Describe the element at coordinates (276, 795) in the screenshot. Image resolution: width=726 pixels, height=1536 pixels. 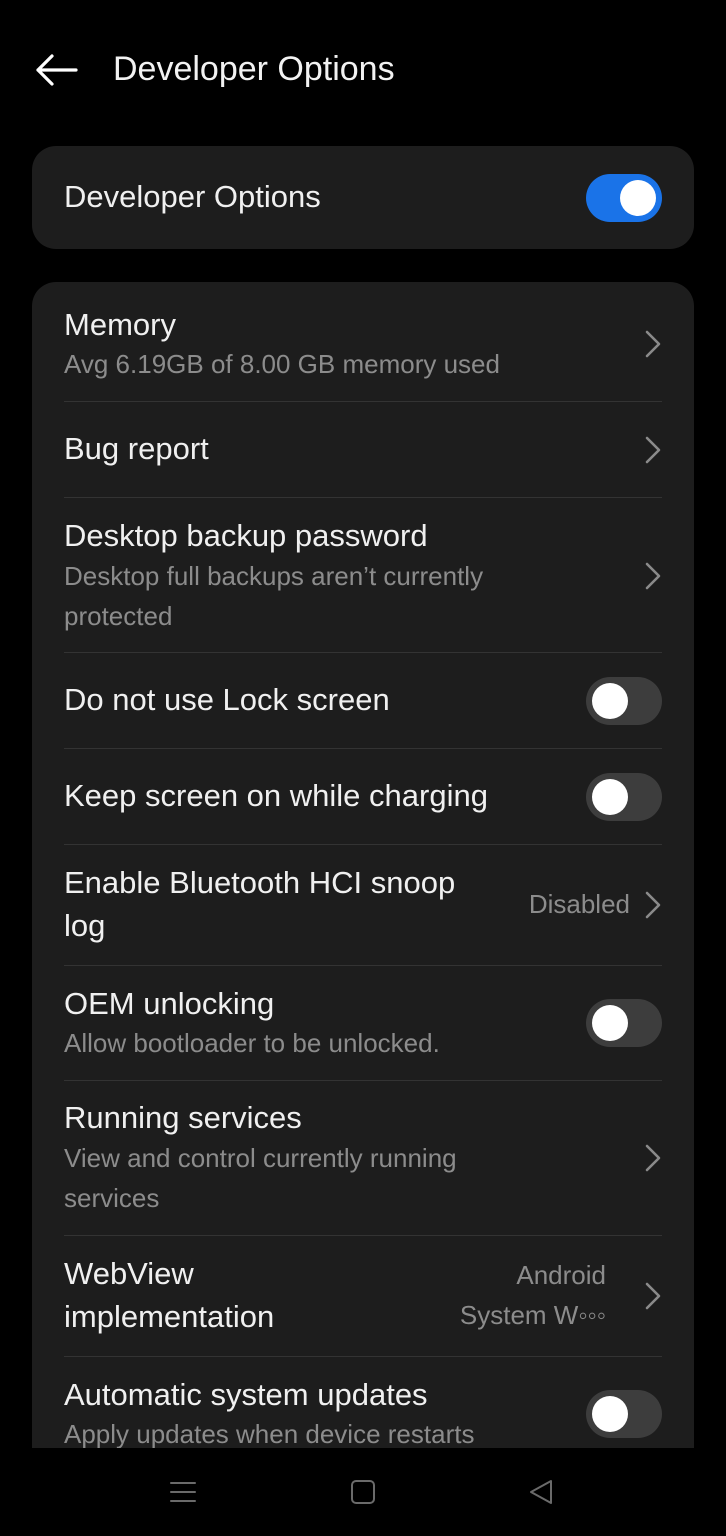
I see `item-title: Keep screen on while charging` at that location.